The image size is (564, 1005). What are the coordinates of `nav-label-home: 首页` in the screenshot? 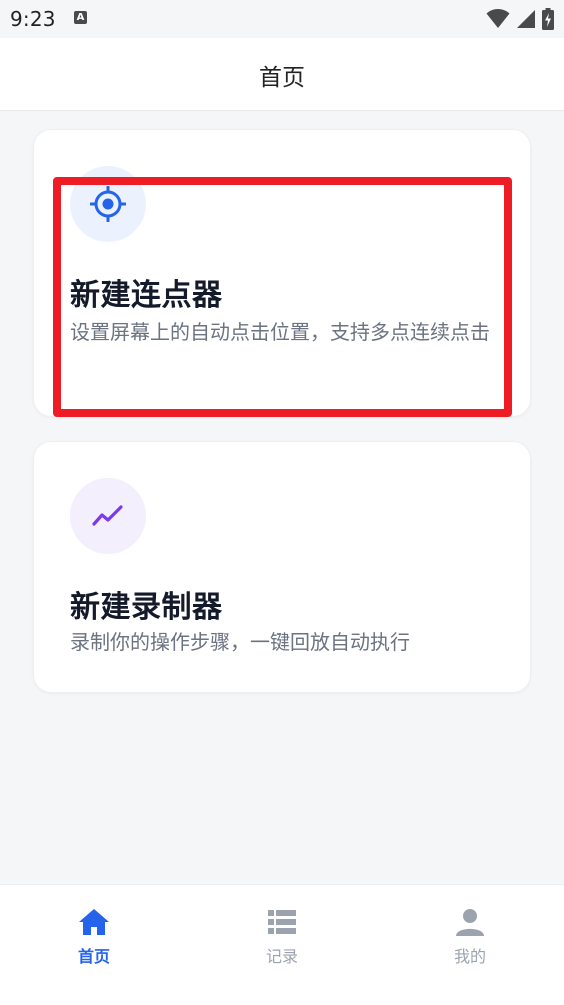 It's located at (93, 956).